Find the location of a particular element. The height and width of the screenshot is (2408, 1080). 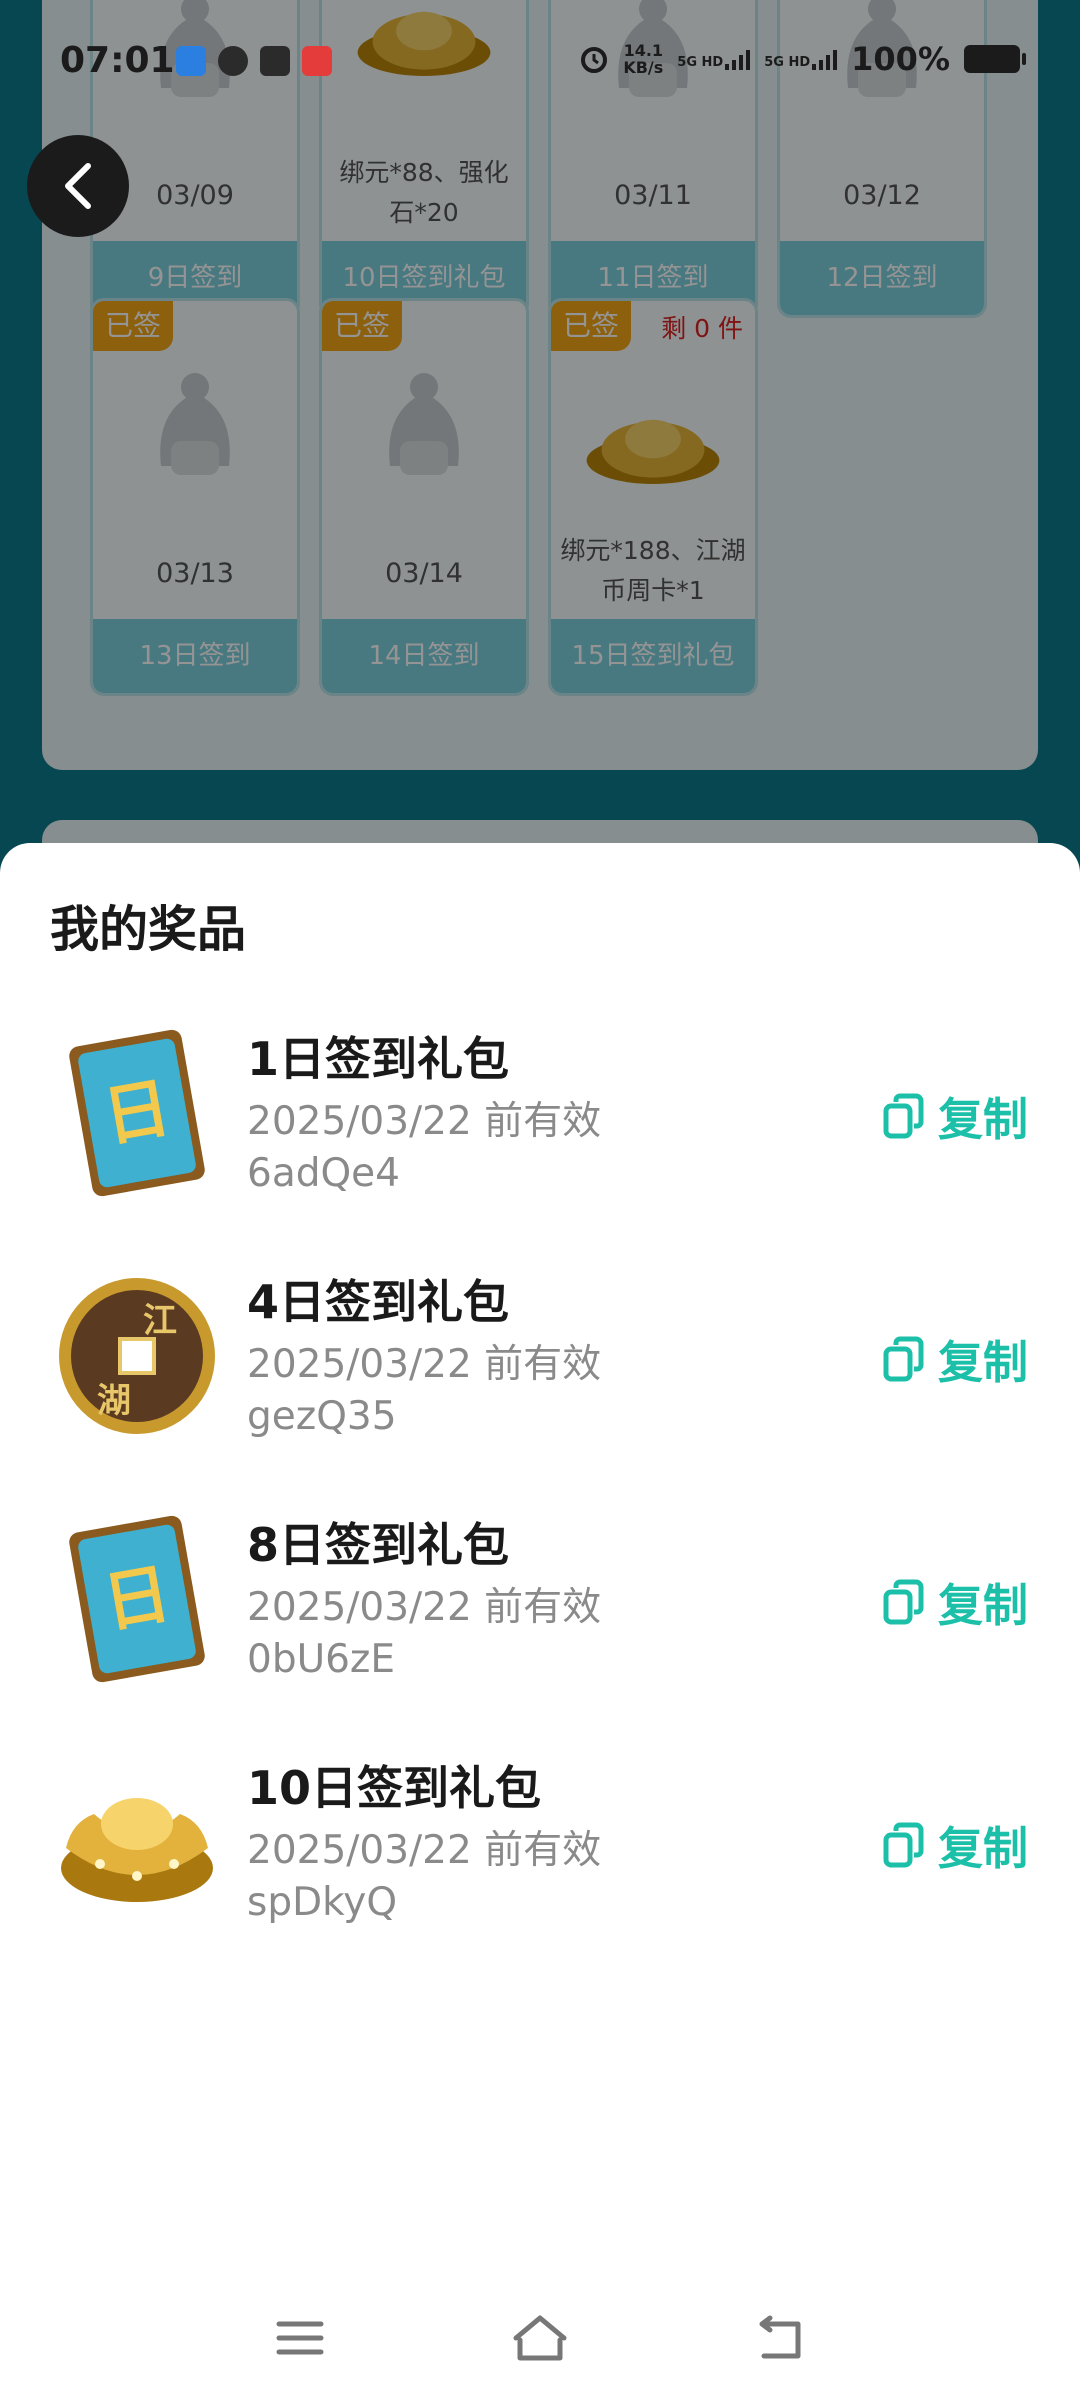

gold-ingot-icon is located at coordinates (137, 1850).